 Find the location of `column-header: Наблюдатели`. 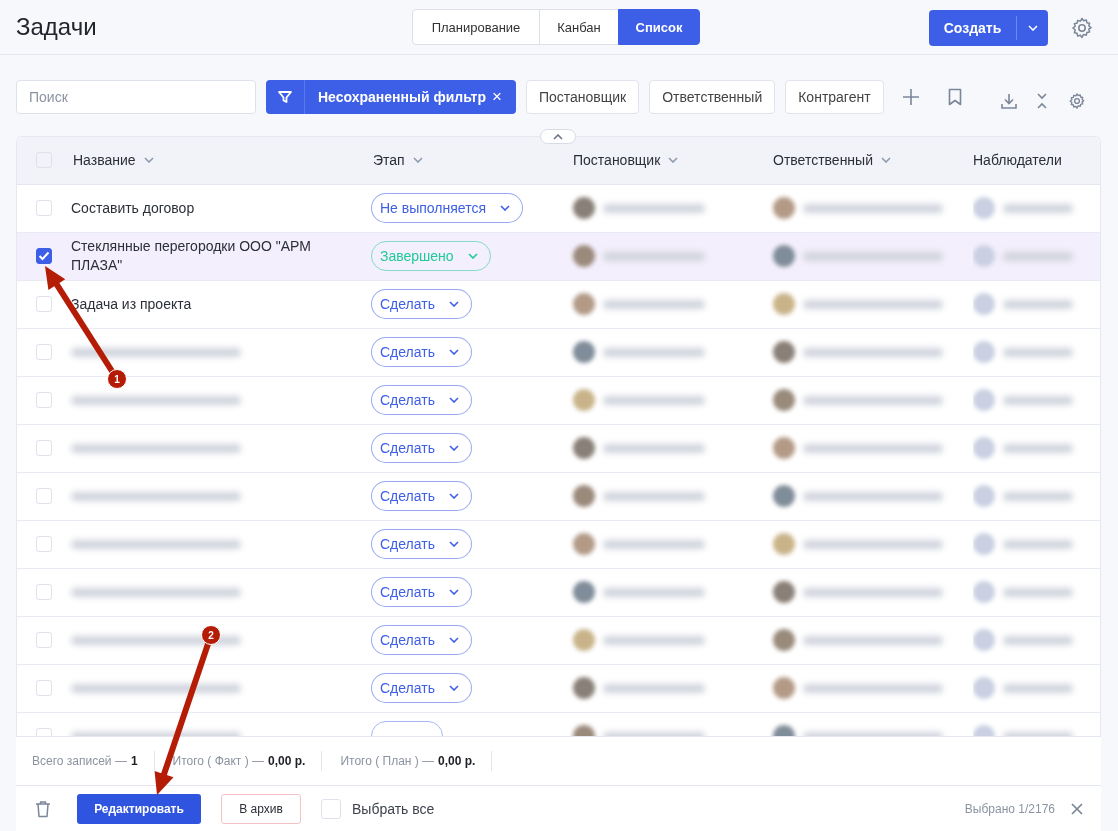

column-header: Наблюдатели is located at coordinates (1017, 160).